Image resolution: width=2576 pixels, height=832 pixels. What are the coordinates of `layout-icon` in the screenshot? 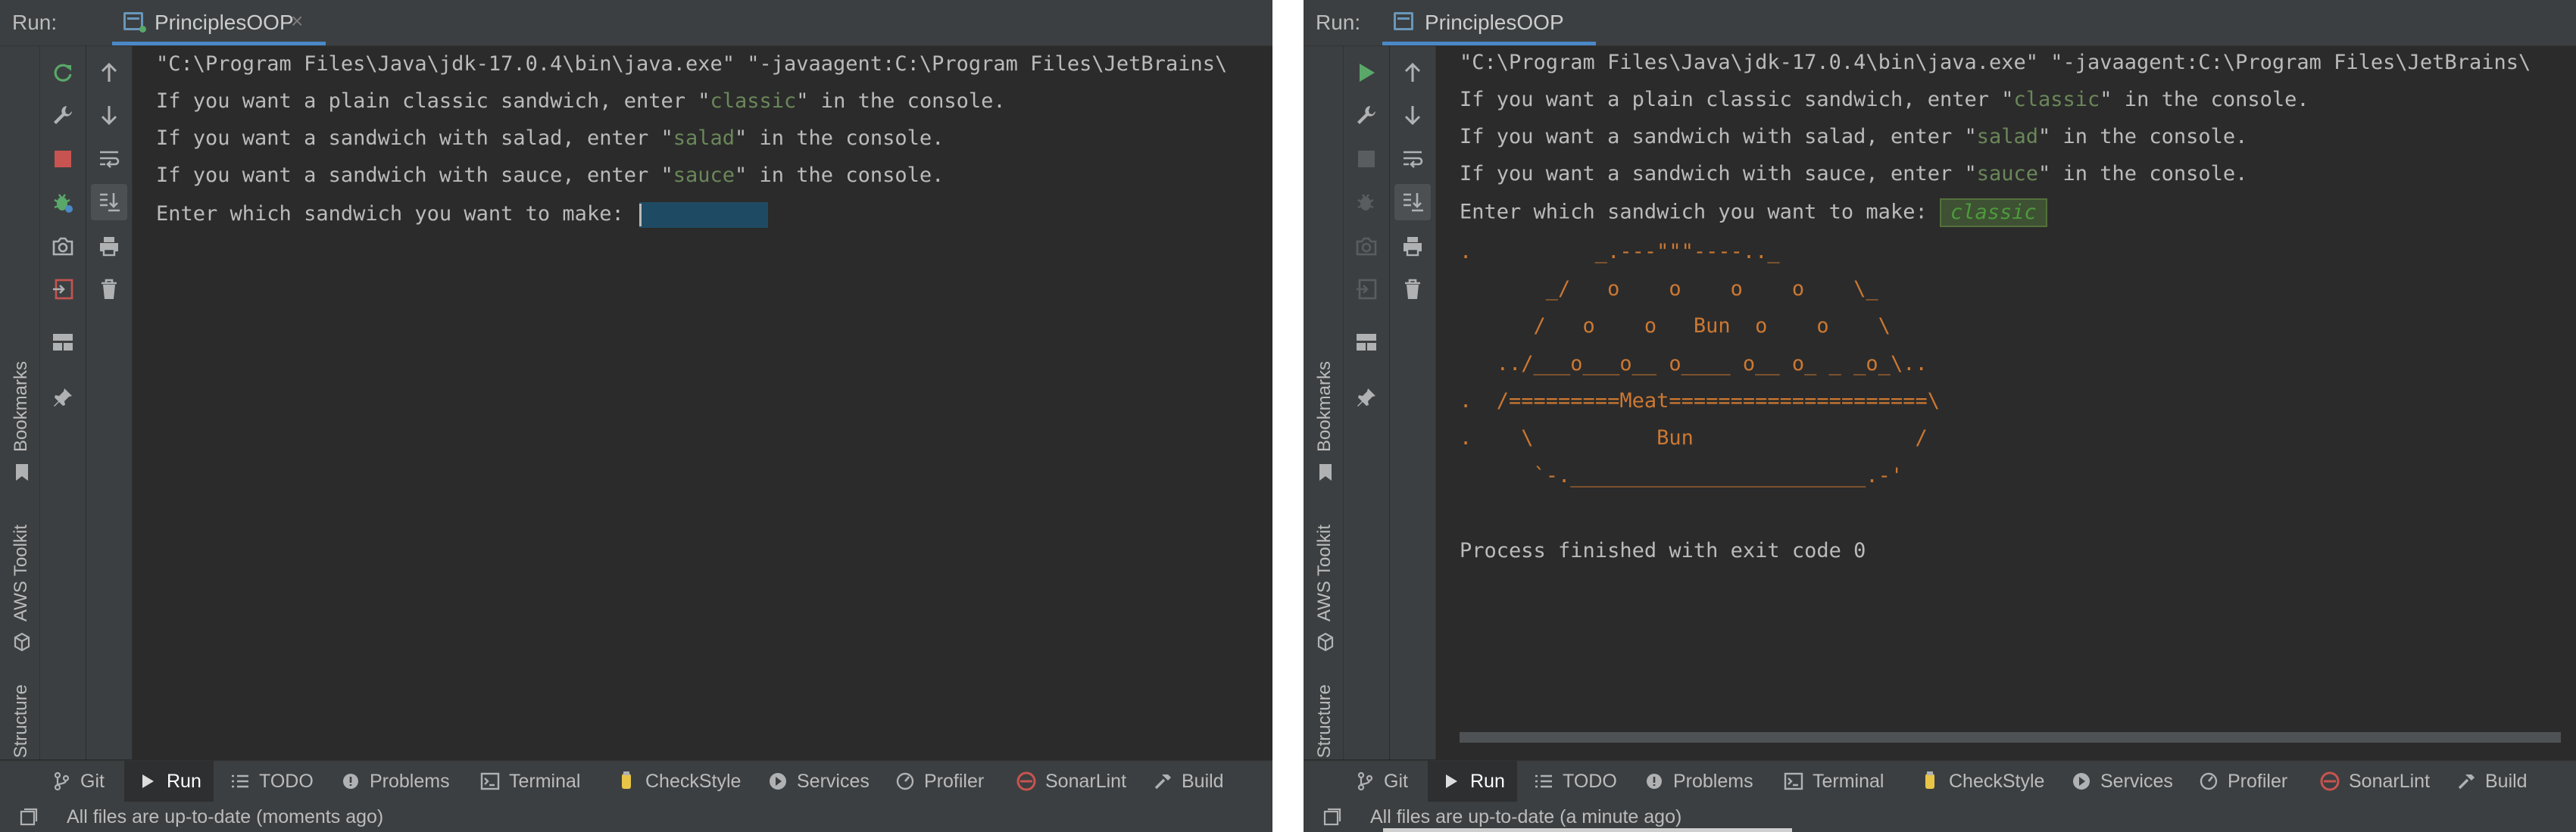 It's located at (63, 342).